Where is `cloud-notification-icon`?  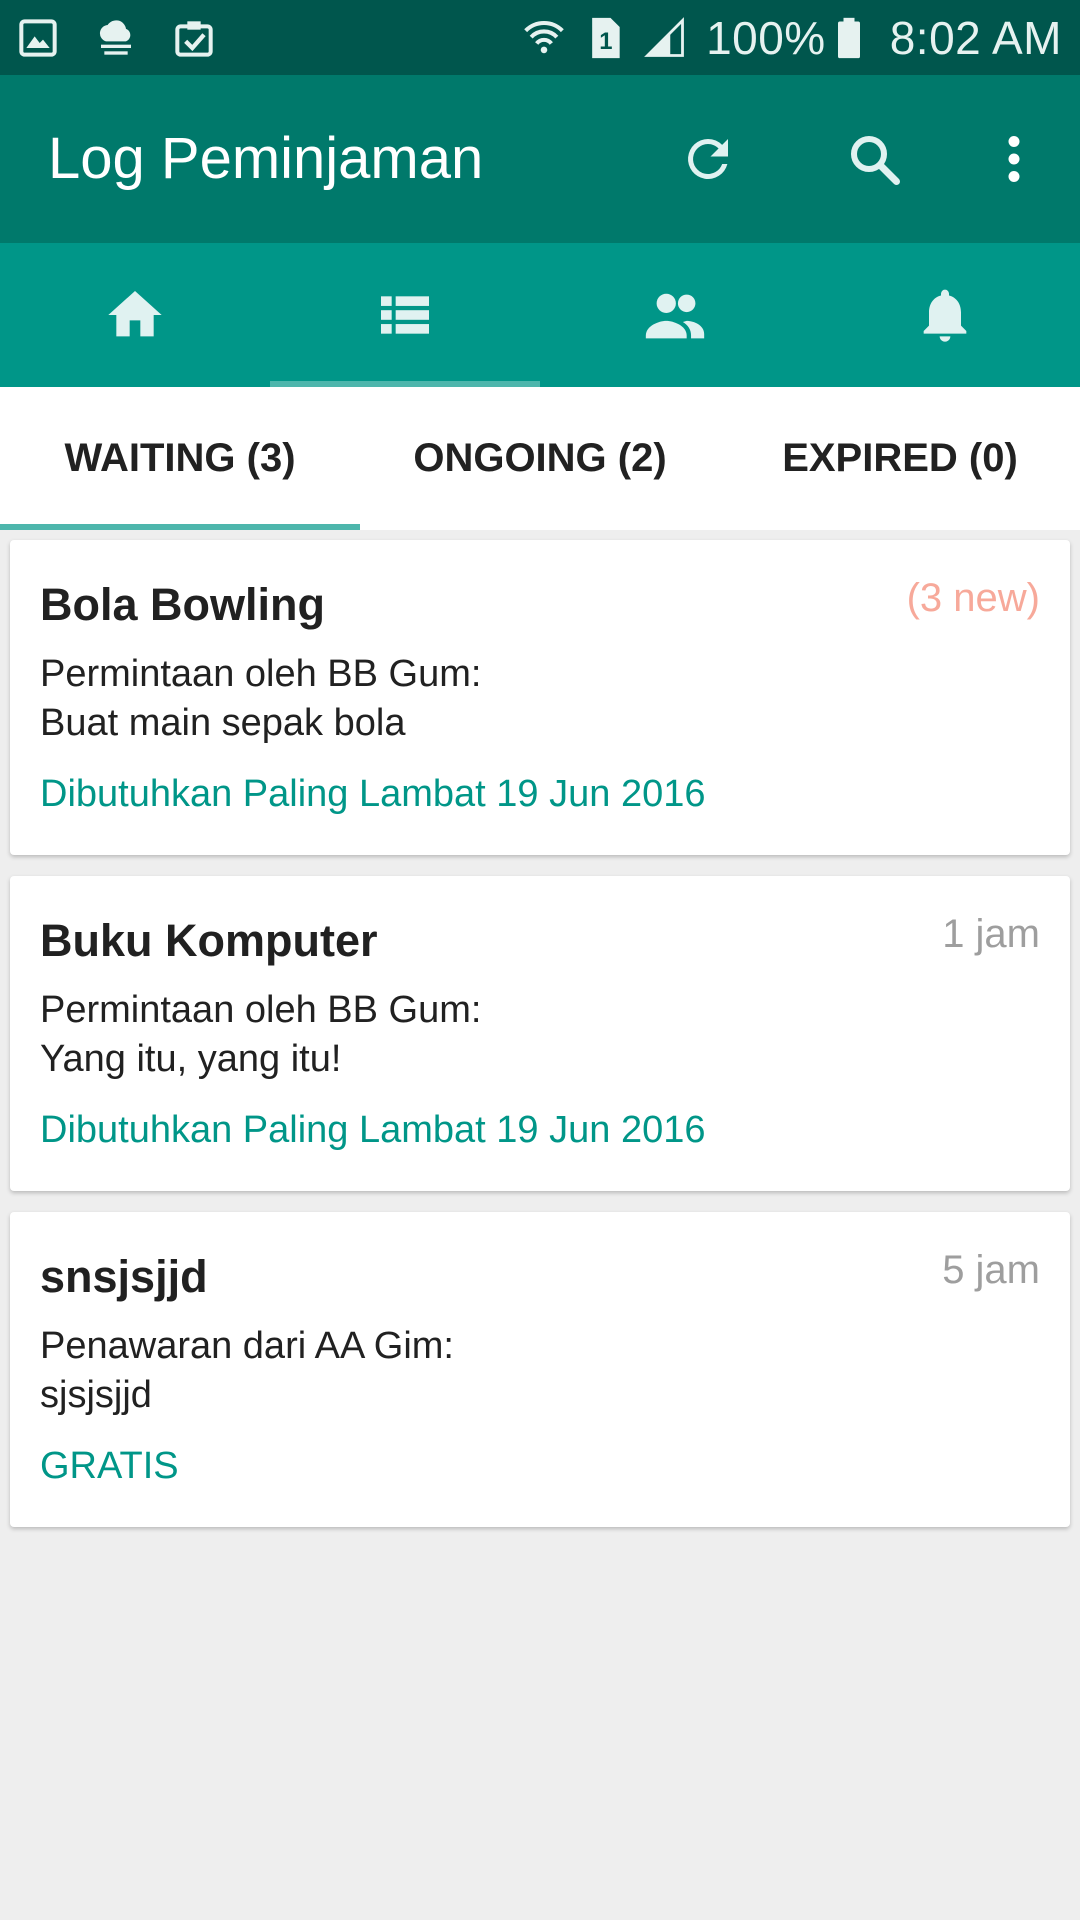
cloud-notification-icon is located at coordinates (116, 38).